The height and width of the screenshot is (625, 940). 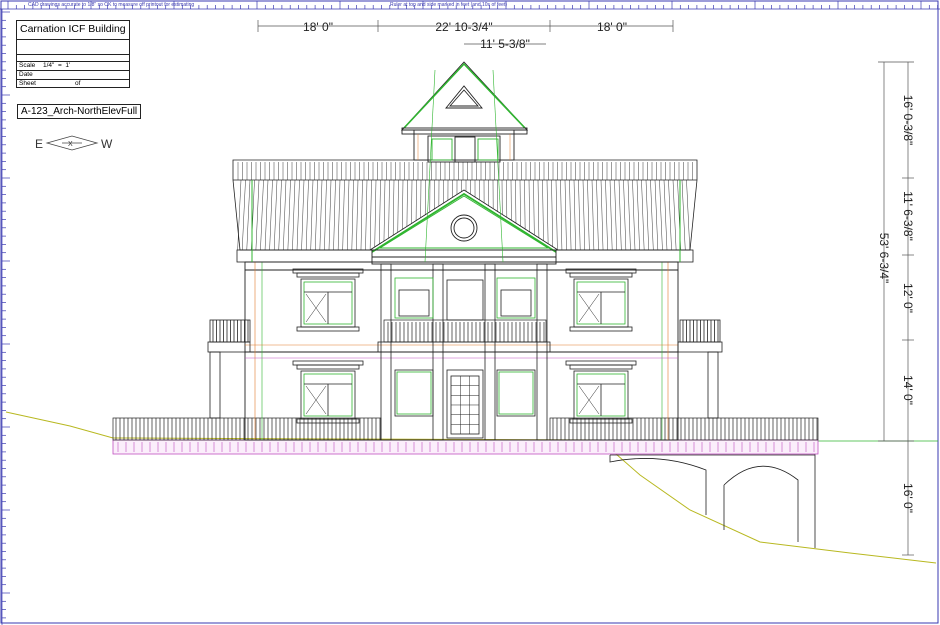 I want to click on lower-portico-windows, so click(x=465, y=393).